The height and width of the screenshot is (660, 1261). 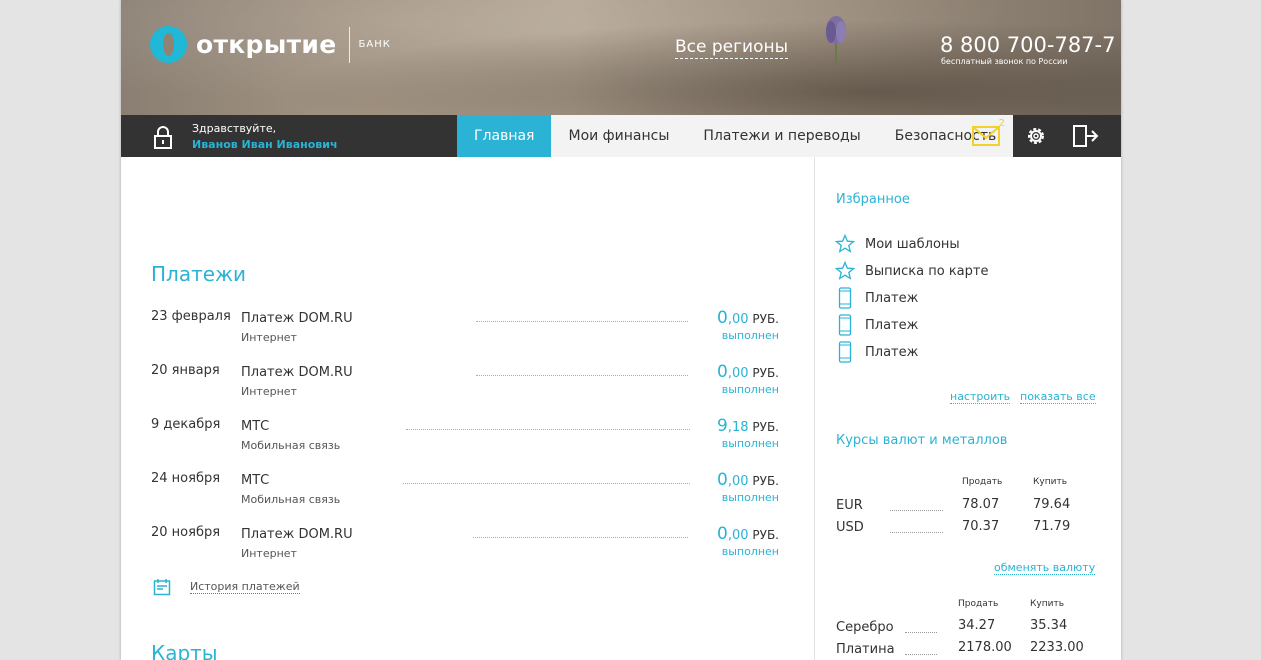 What do you see at coordinates (1058, 397) in the screenshot?
I see `show-all-link: показать все` at bounding box center [1058, 397].